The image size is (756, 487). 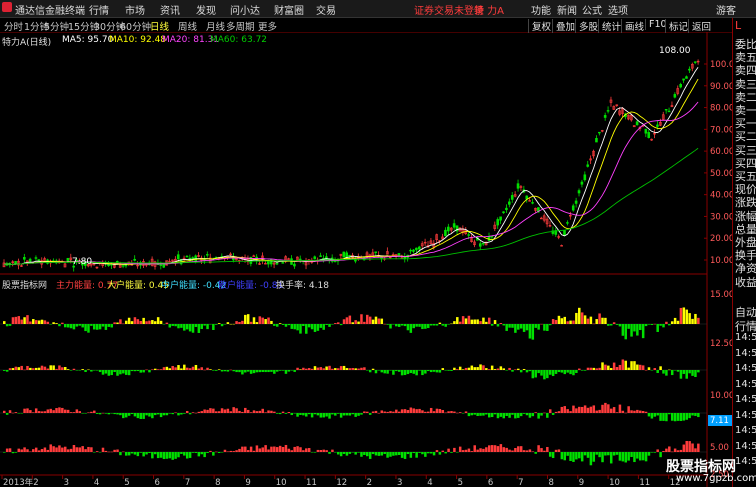 I want to click on menu-function: 功能, so click(x=541, y=9).